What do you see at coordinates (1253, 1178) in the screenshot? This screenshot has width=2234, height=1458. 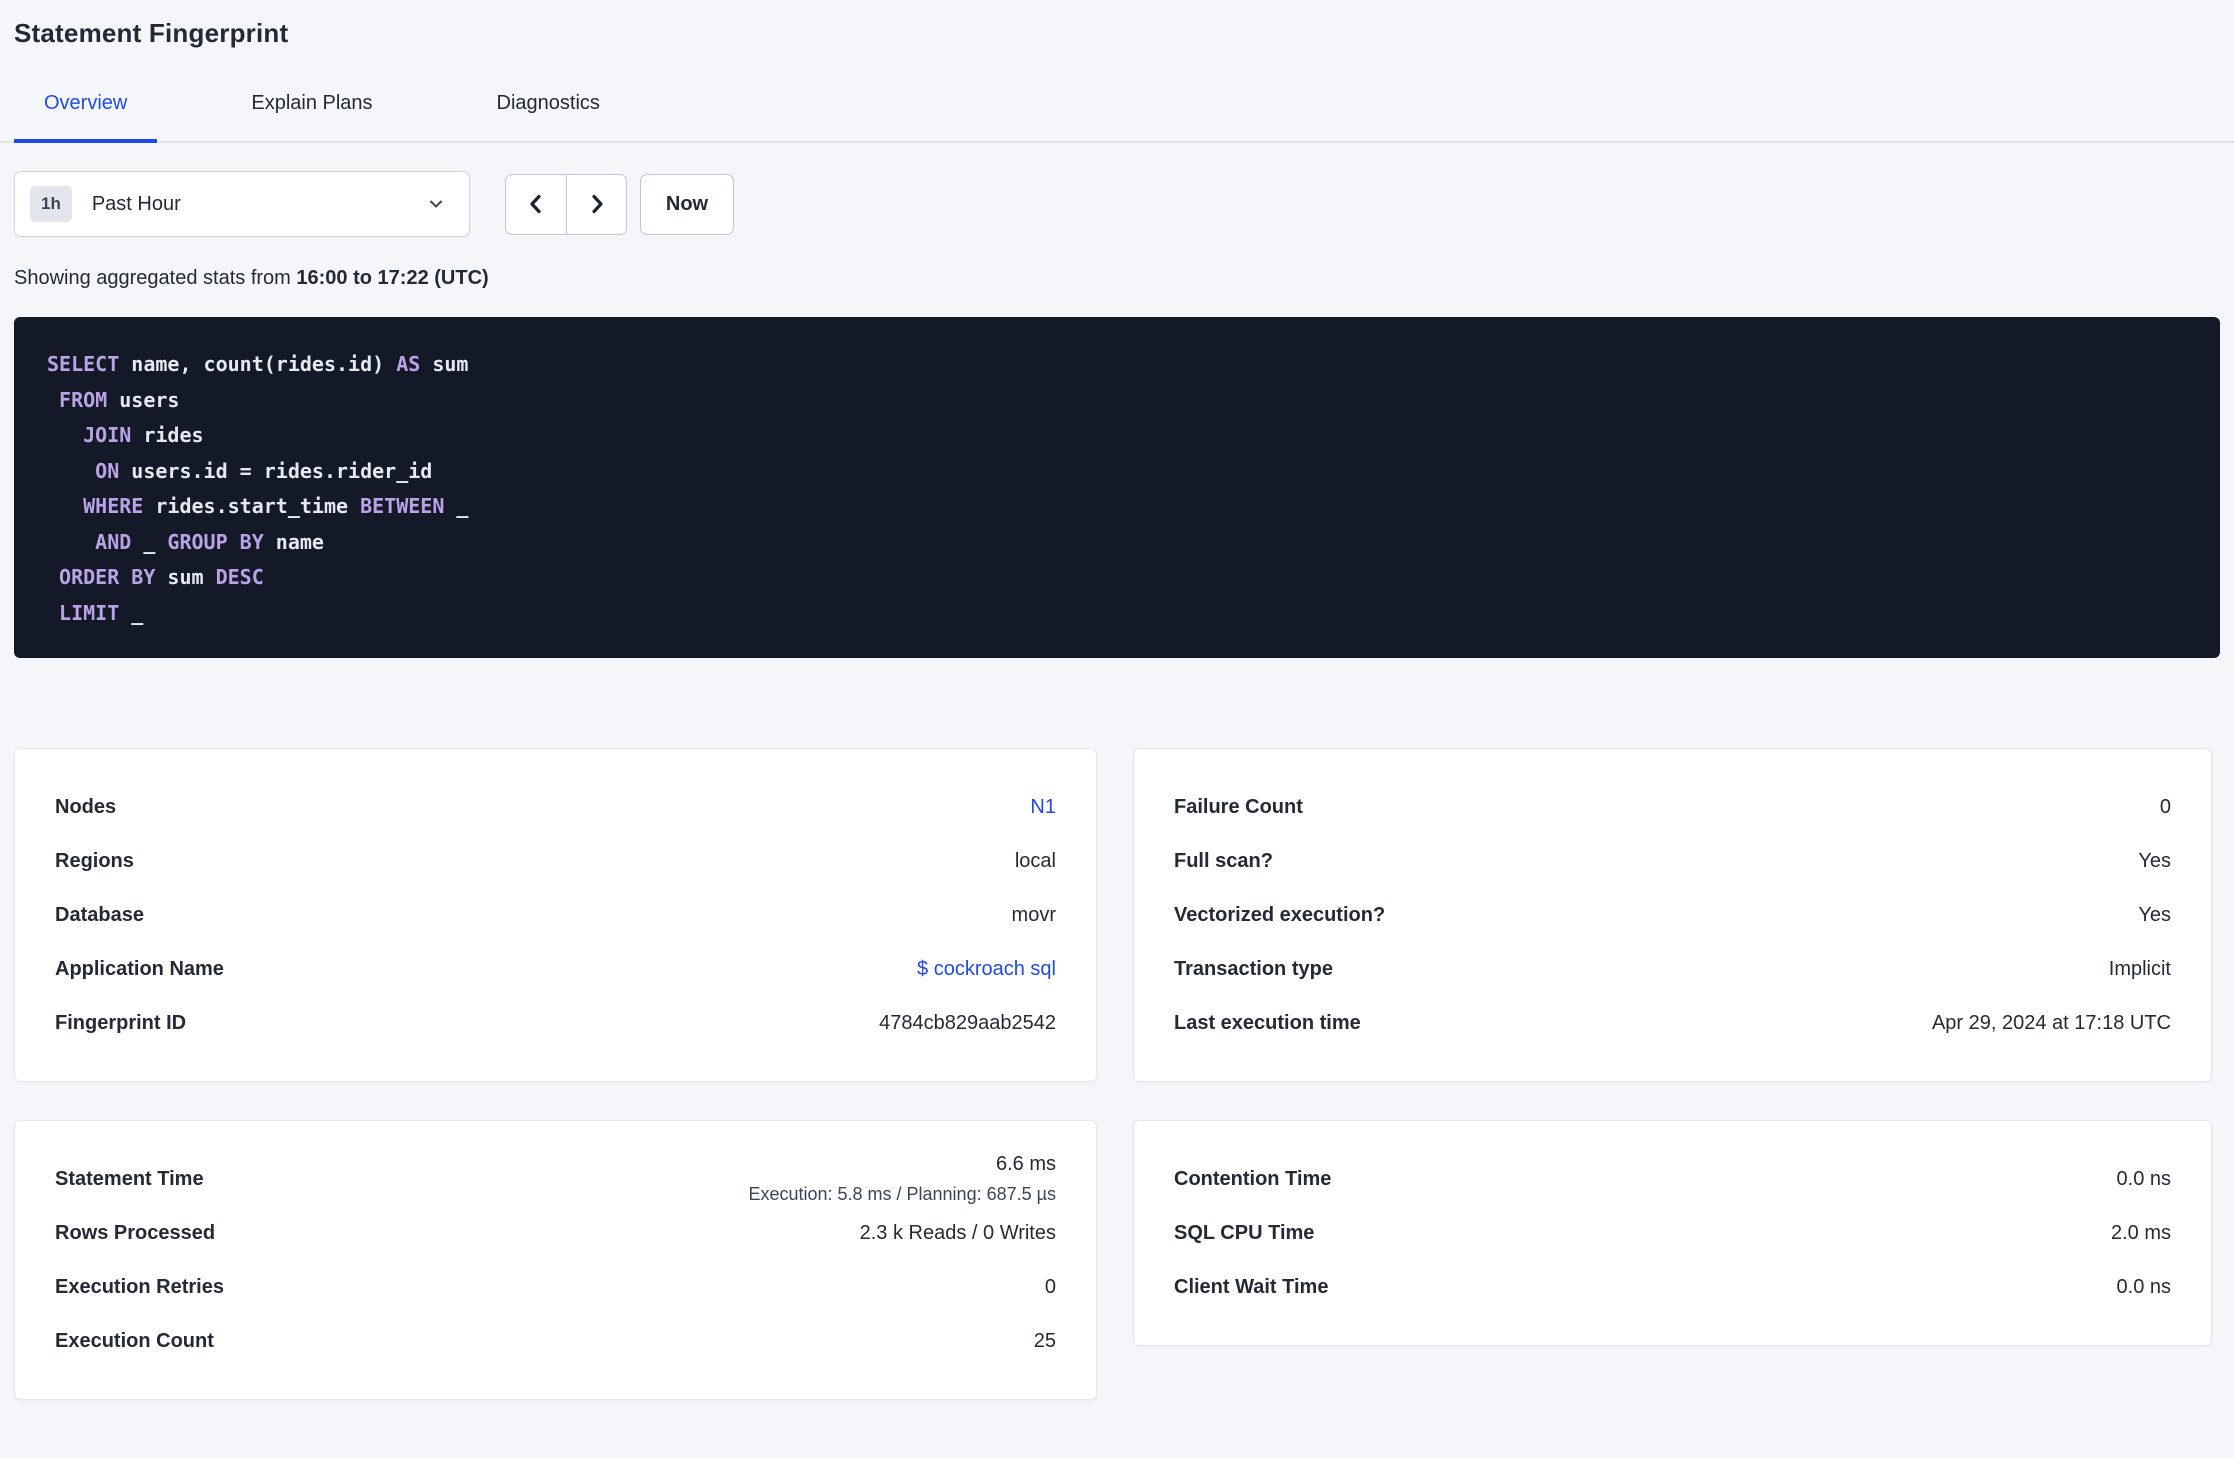 I see `row-label: Contention Time` at bounding box center [1253, 1178].